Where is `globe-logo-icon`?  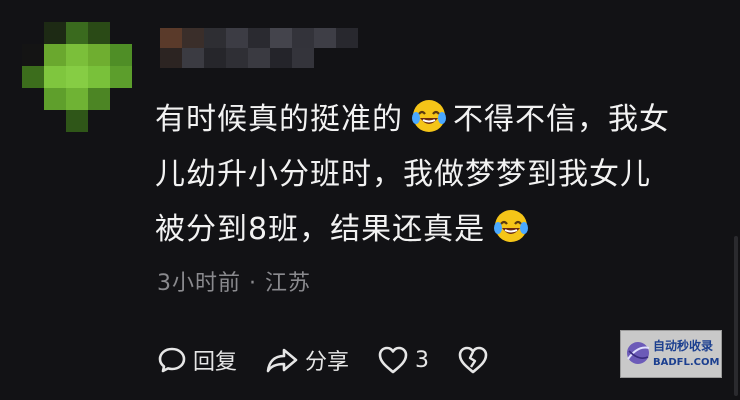 globe-logo-icon is located at coordinates (638, 355).